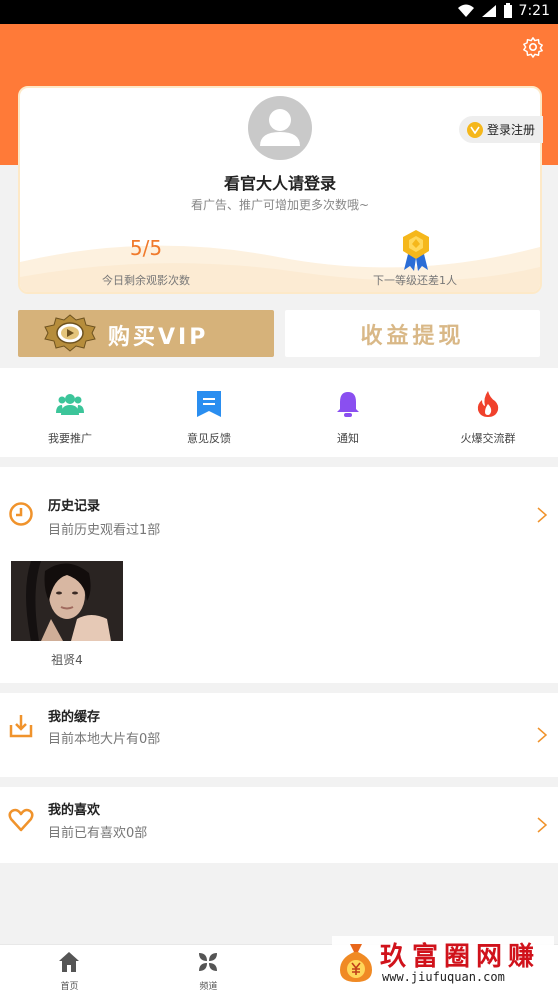 This screenshot has width=558, height=992. Describe the element at coordinates (69, 962) in the screenshot. I see `home-icon` at that location.